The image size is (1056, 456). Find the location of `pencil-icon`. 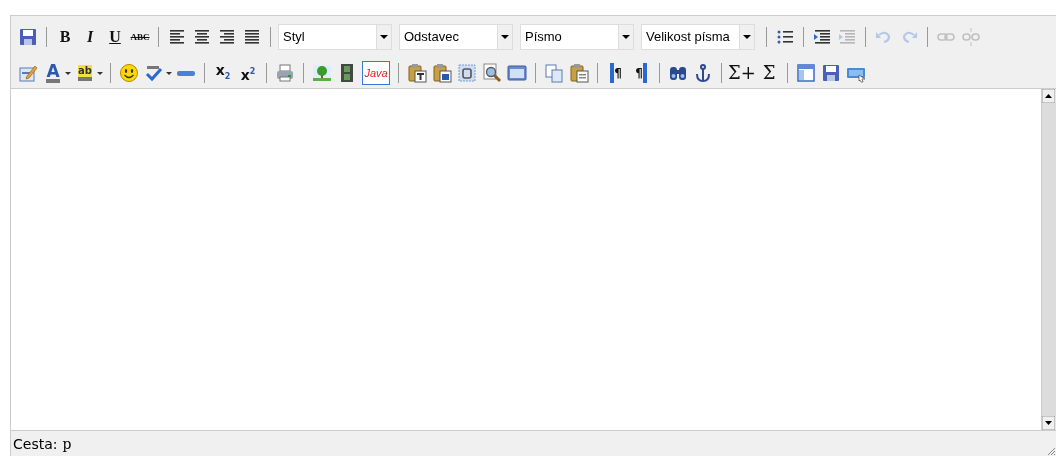

pencil-icon is located at coordinates (28, 73).